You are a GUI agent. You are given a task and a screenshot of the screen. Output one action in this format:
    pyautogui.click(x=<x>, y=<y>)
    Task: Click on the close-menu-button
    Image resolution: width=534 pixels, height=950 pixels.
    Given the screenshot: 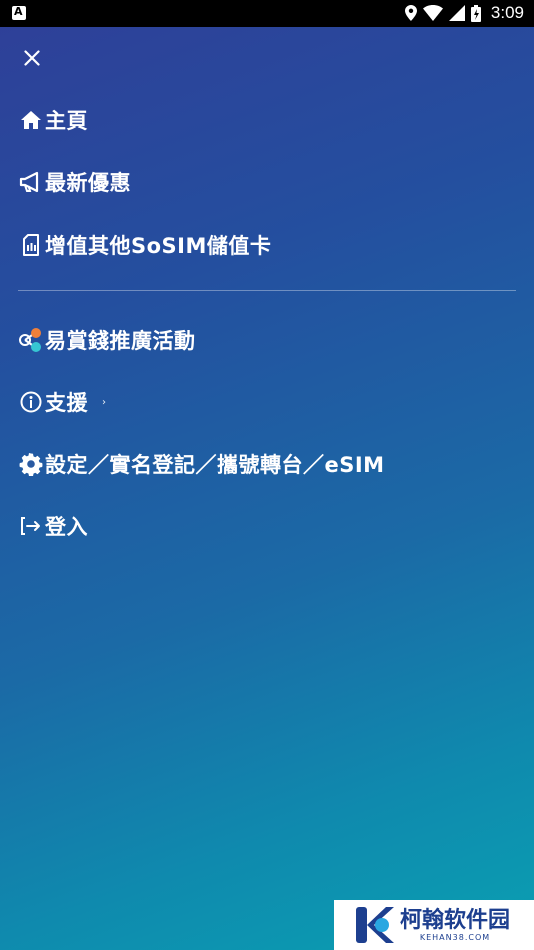 What is the action you would take?
    pyautogui.click(x=32, y=58)
    